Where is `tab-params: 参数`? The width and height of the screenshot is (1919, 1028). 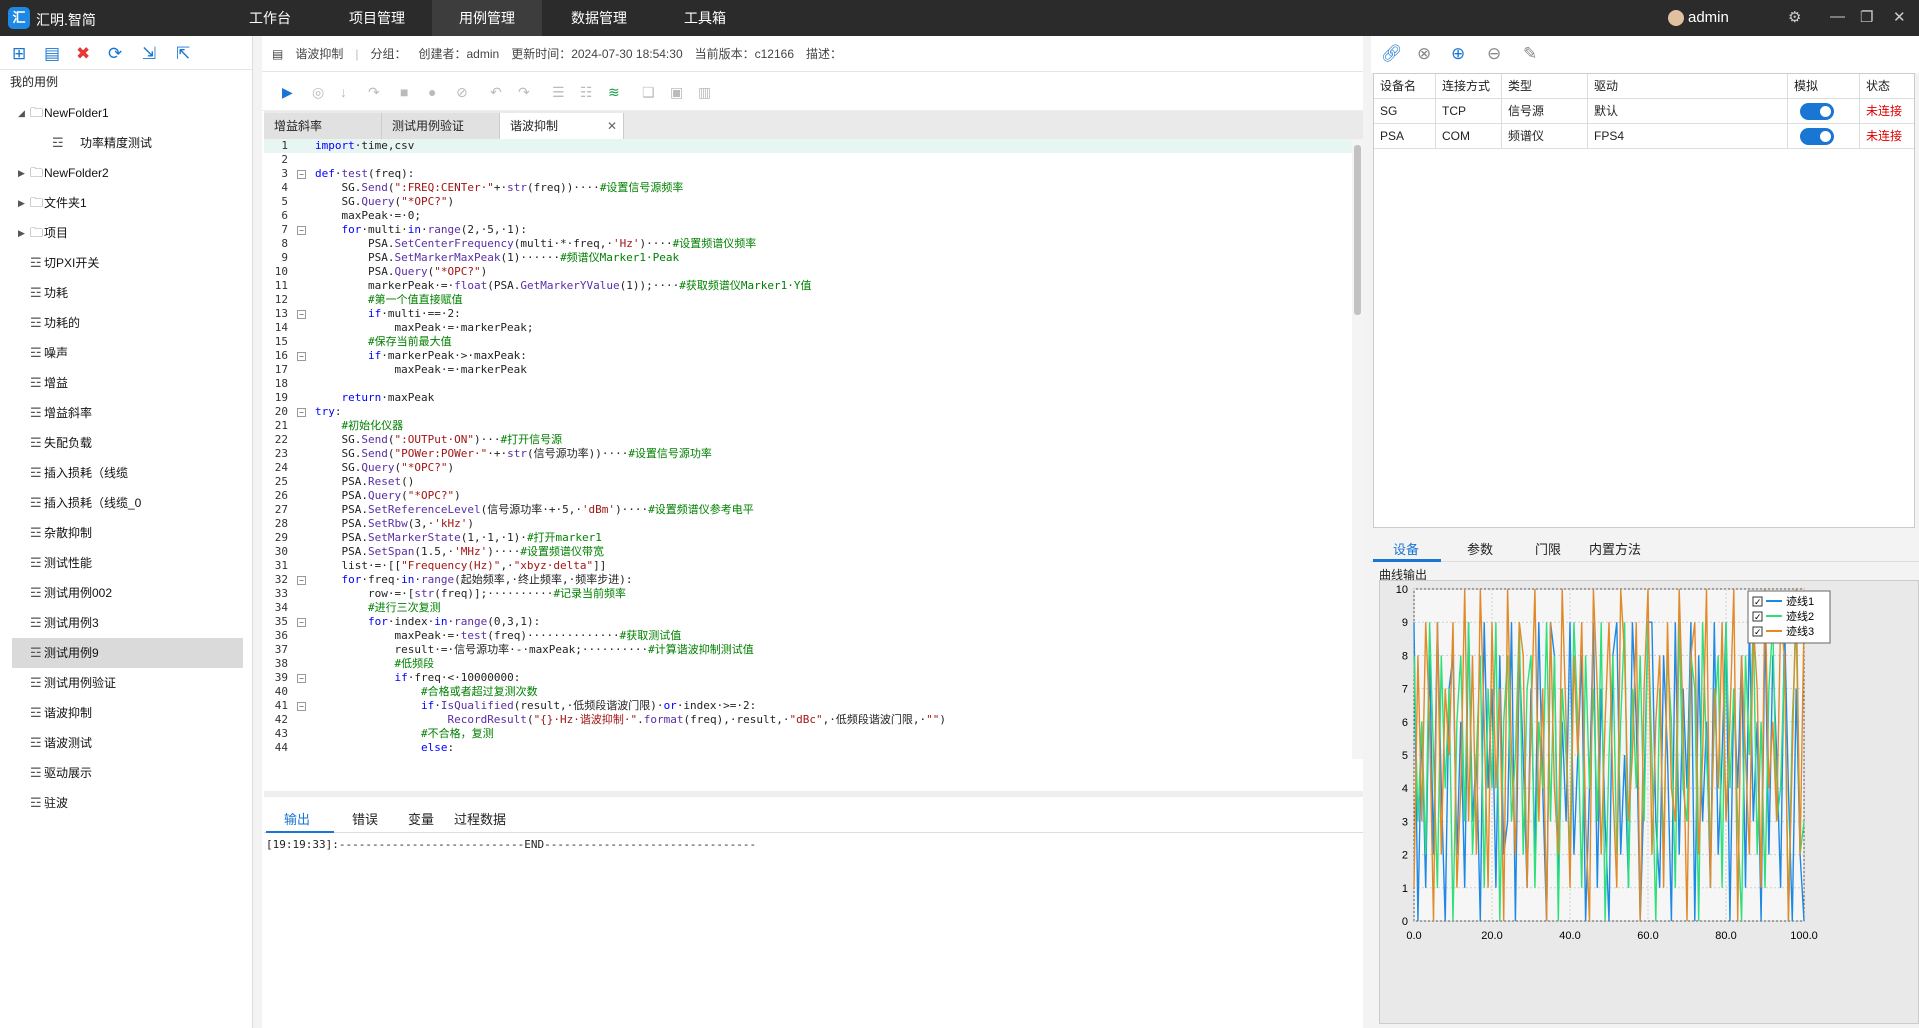 tab-params: 参数 is located at coordinates (1480, 548).